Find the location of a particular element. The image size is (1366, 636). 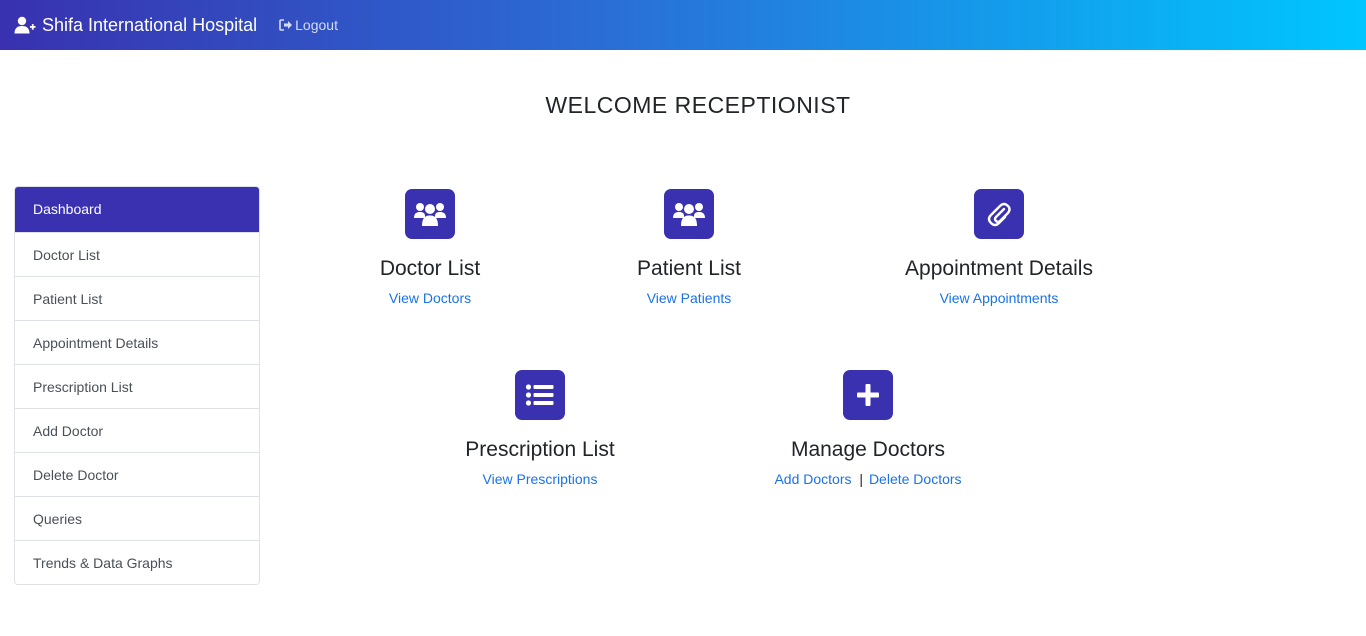

sidebar-item-delete-doctor: Delete Doctor is located at coordinates (137, 474).